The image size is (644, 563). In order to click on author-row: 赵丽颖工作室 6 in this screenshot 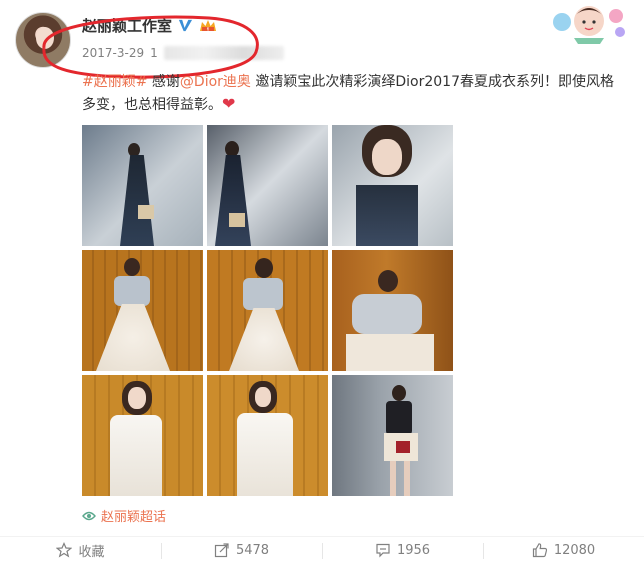, I will do `click(149, 25)`.